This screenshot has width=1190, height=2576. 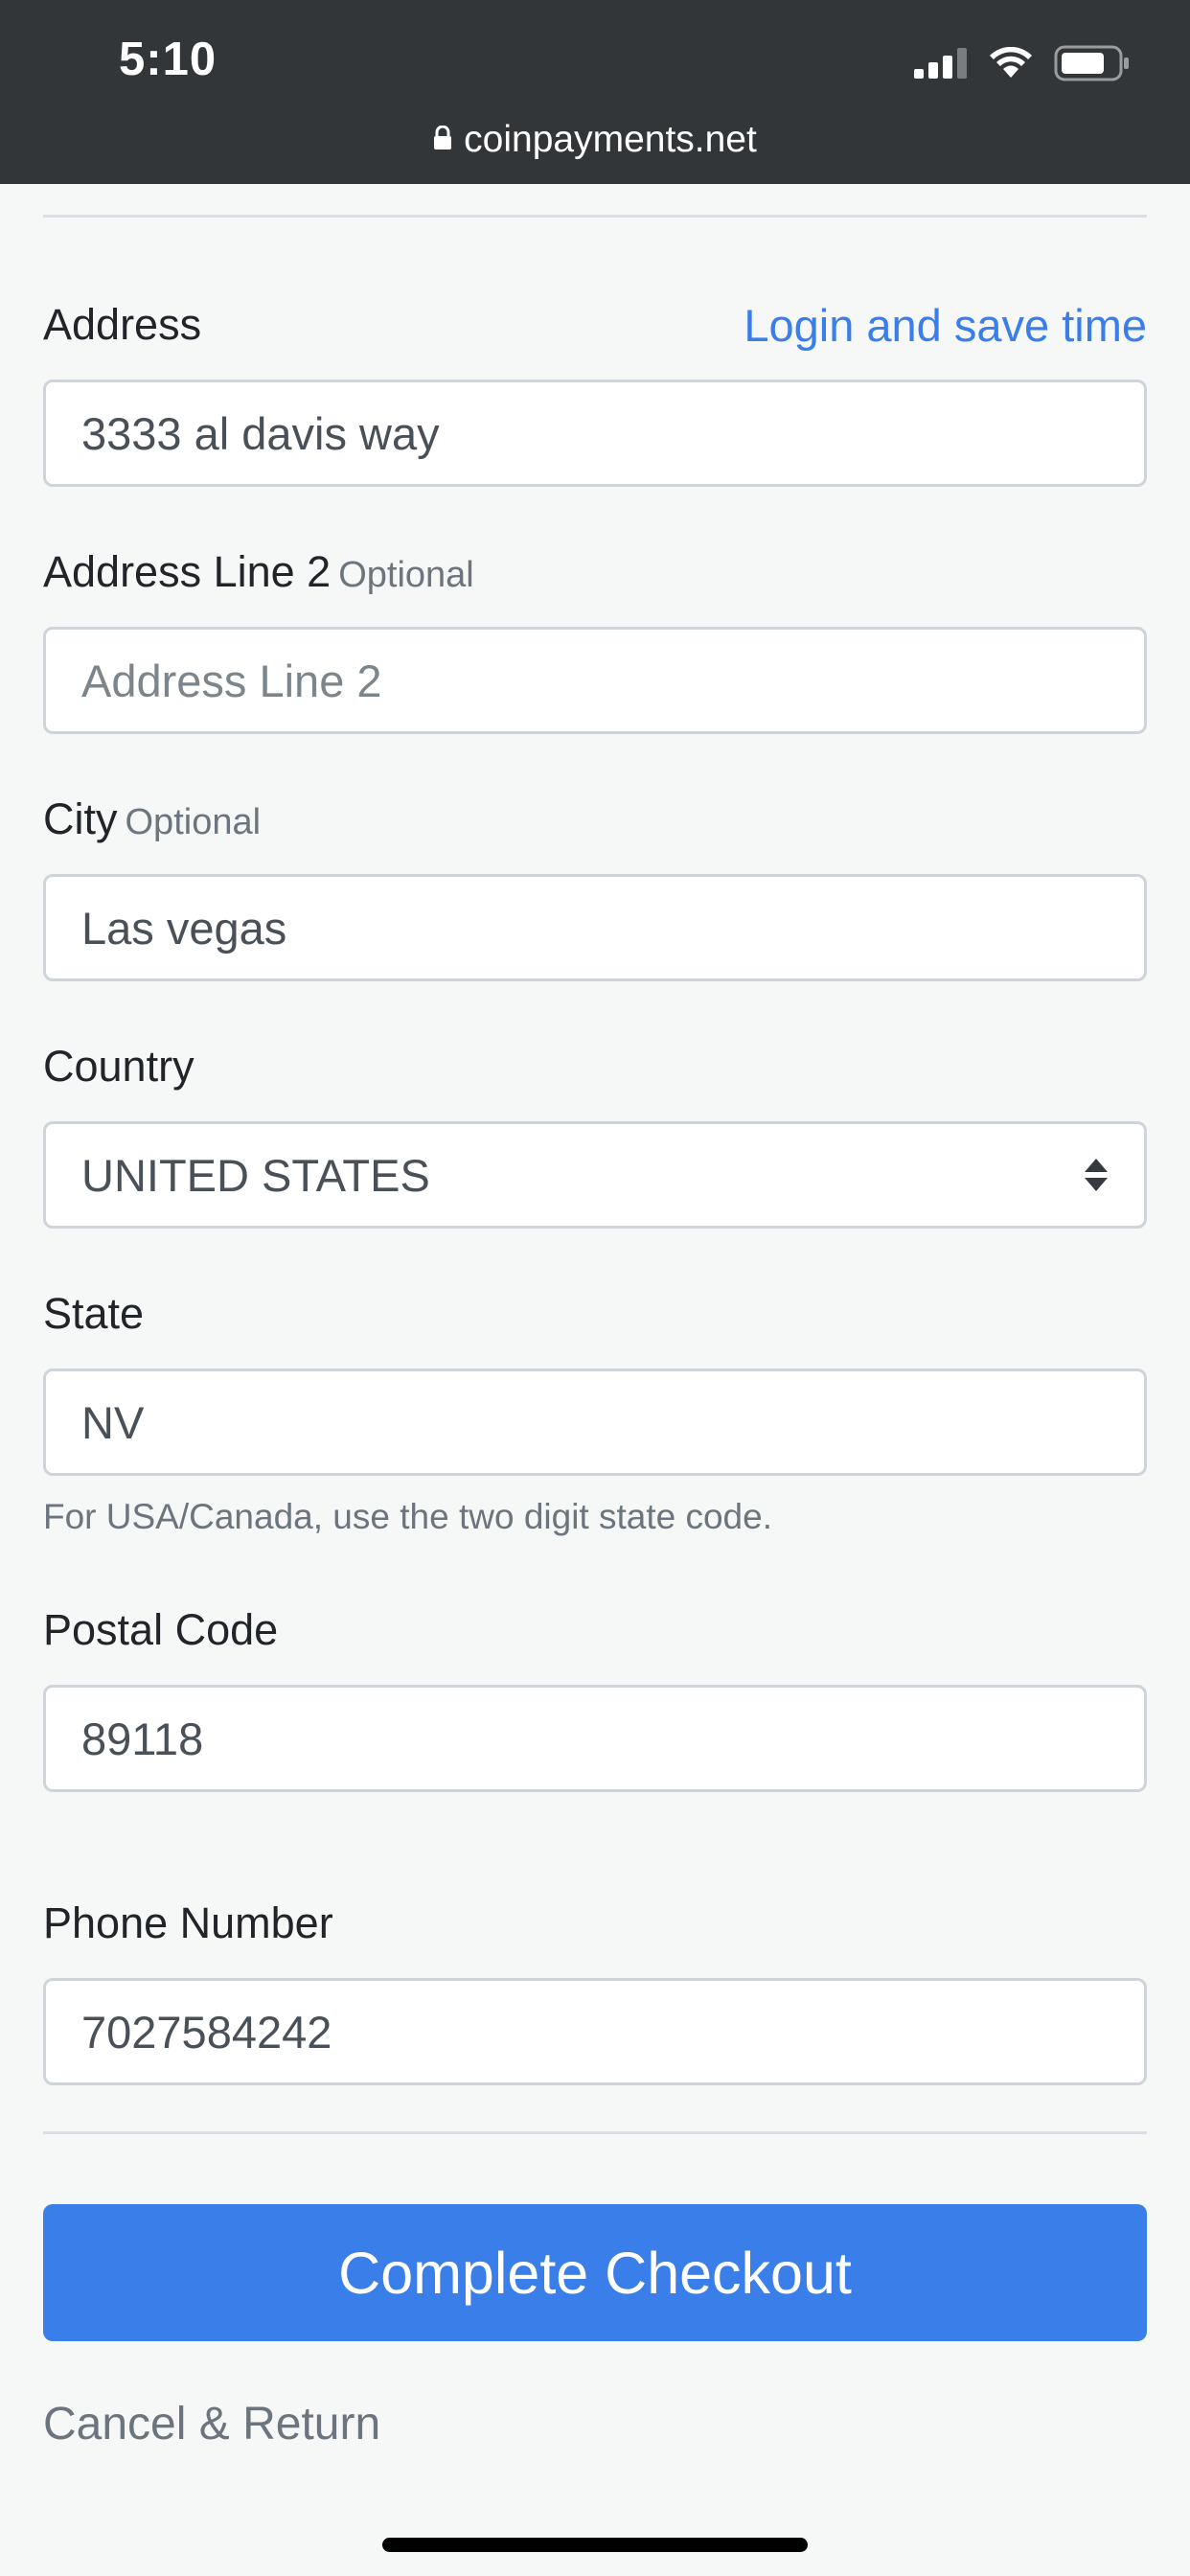 What do you see at coordinates (212, 2425) in the screenshot?
I see `cancel-return-link: Cancel & Return` at bounding box center [212, 2425].